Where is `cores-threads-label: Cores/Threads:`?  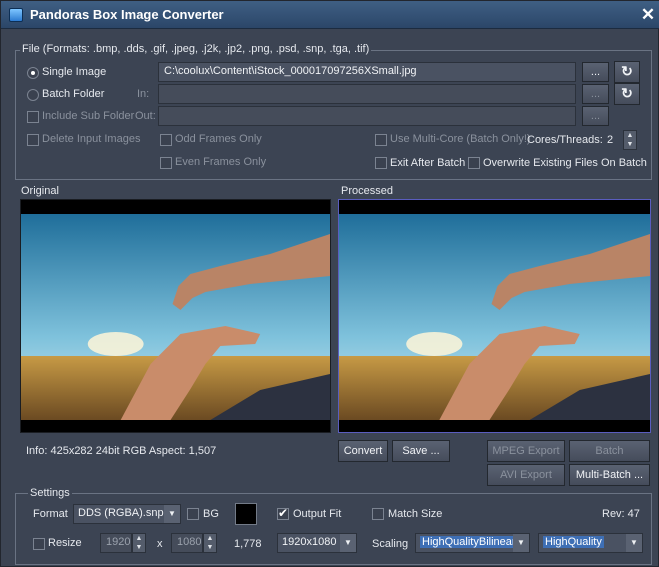
cores-threads-label: Cores/Threads: is located at coordinates (565, 140).